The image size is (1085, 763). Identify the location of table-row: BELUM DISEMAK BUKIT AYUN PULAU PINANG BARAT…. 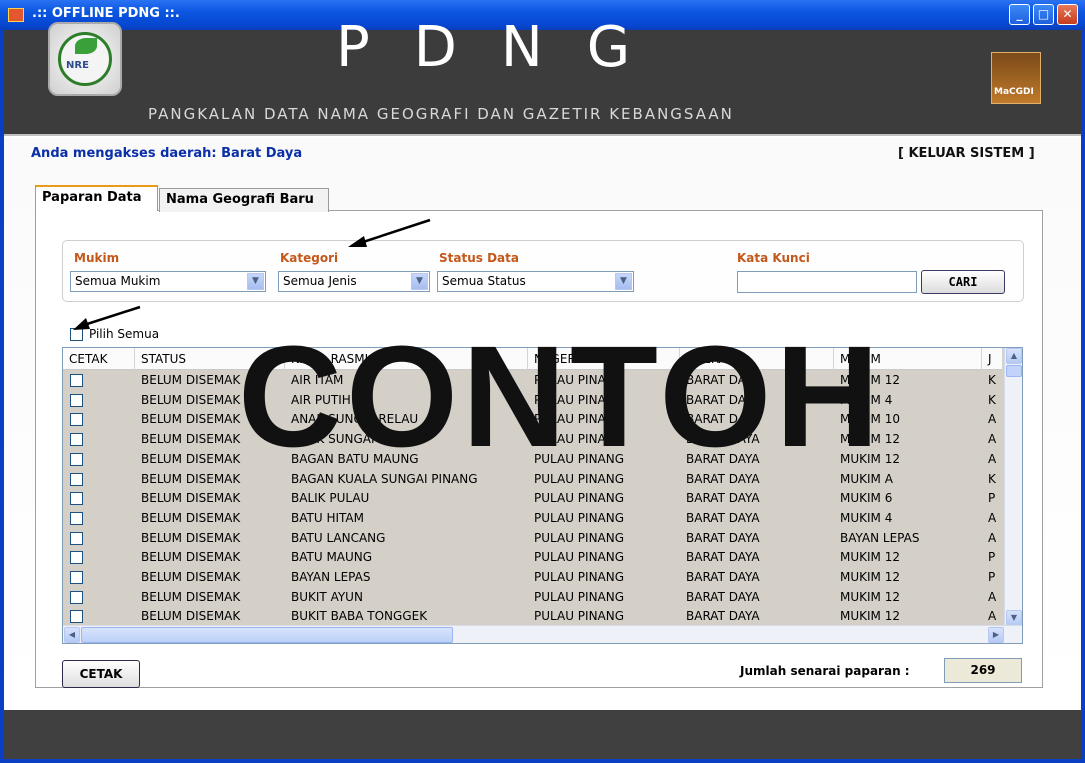
(533, 597).